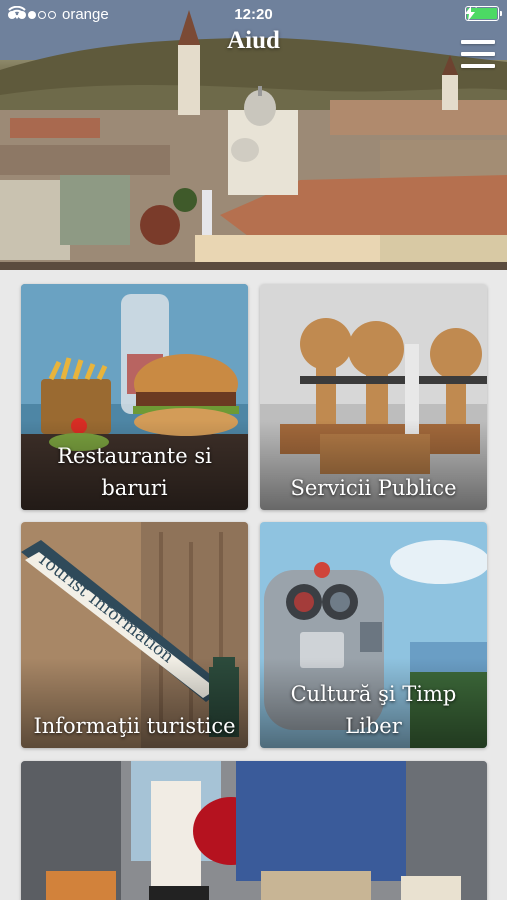 Image resolution: width=507 pixels, height=900 pixels. I want to click on page-title: Aiud, so click(253, 40).